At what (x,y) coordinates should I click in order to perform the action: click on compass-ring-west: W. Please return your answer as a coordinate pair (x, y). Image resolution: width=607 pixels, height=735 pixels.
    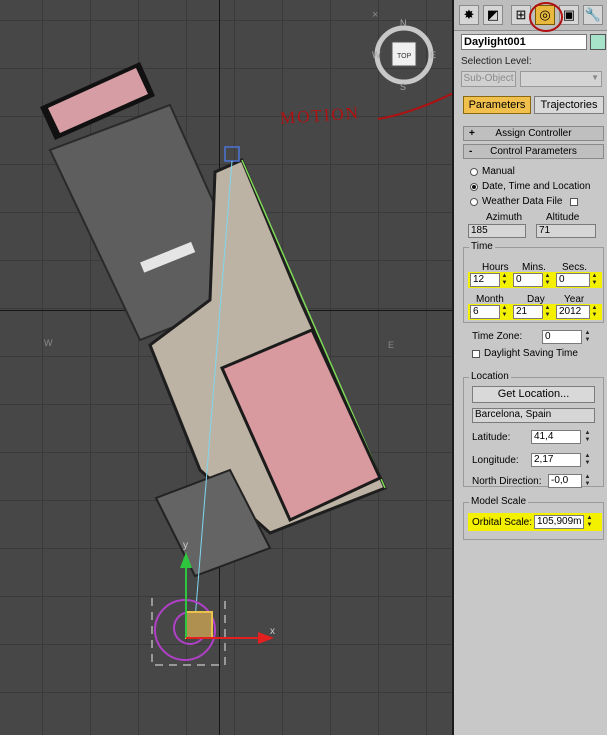
    Looking at the image, I should click on (48, 343).